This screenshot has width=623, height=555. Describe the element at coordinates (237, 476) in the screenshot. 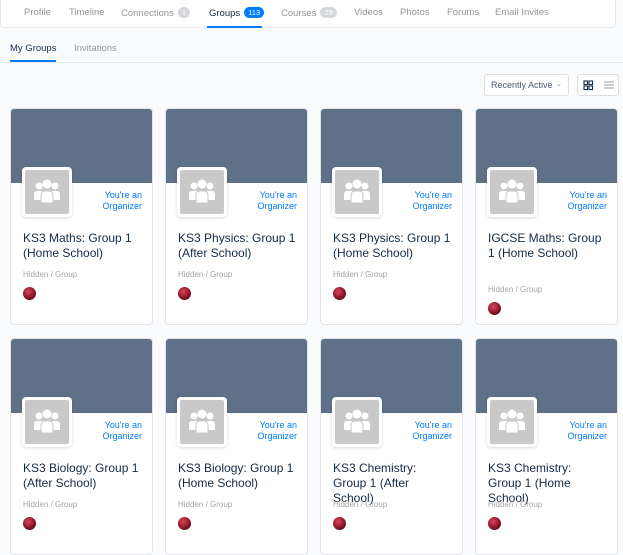

I see `group-name-link: KS3 Biology: Group 1 (Home School)` at that location.